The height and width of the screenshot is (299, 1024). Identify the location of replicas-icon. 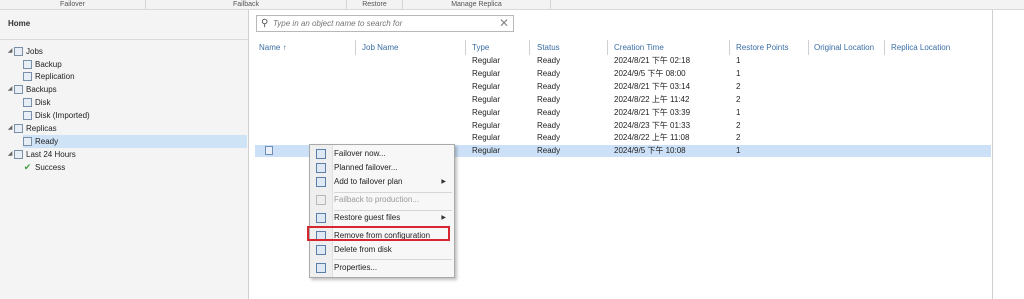
(18, 128).